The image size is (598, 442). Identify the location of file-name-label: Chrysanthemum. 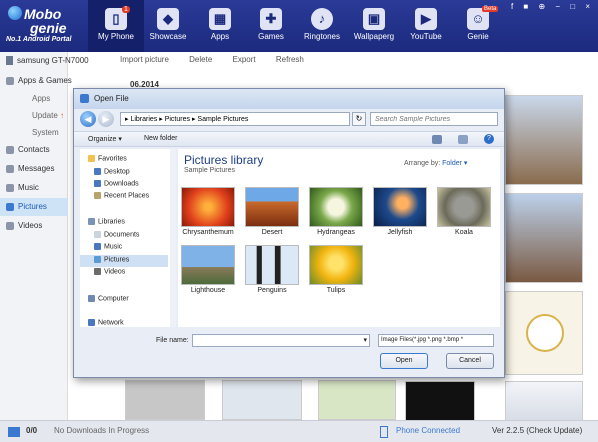
(208, 232).